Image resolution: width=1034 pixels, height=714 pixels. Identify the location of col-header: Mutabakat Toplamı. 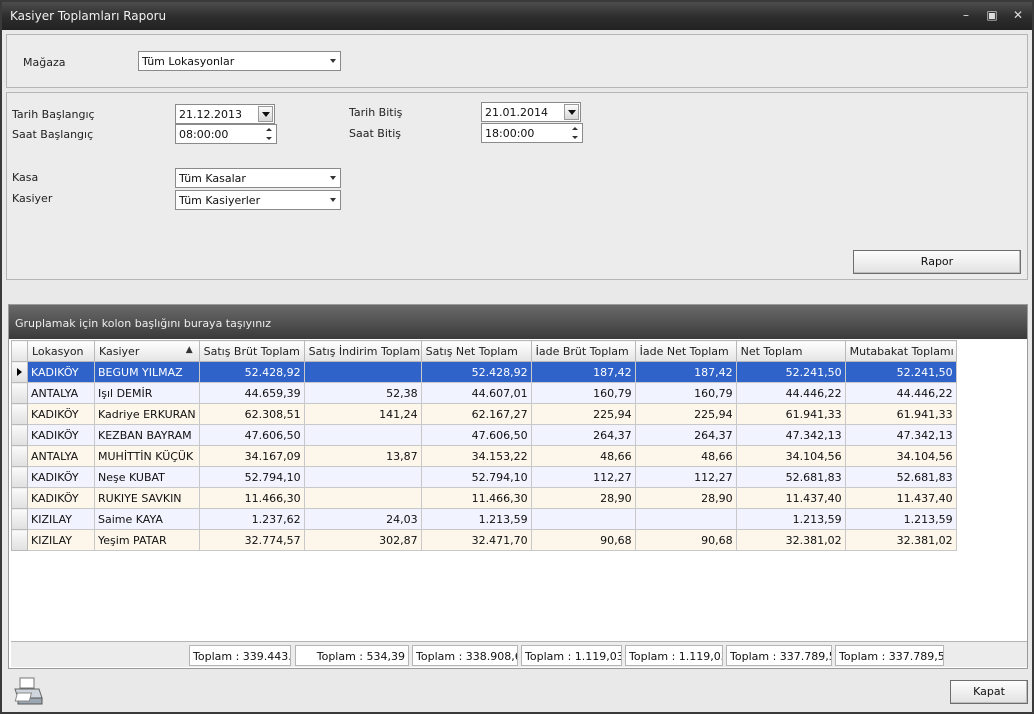
(900, 351).